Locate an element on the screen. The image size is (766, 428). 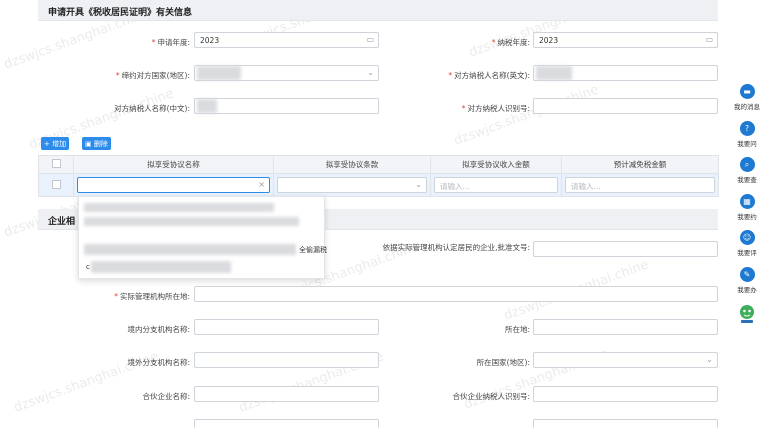
domestic-location-label: 所在地: is located at coordinates (517, 329).